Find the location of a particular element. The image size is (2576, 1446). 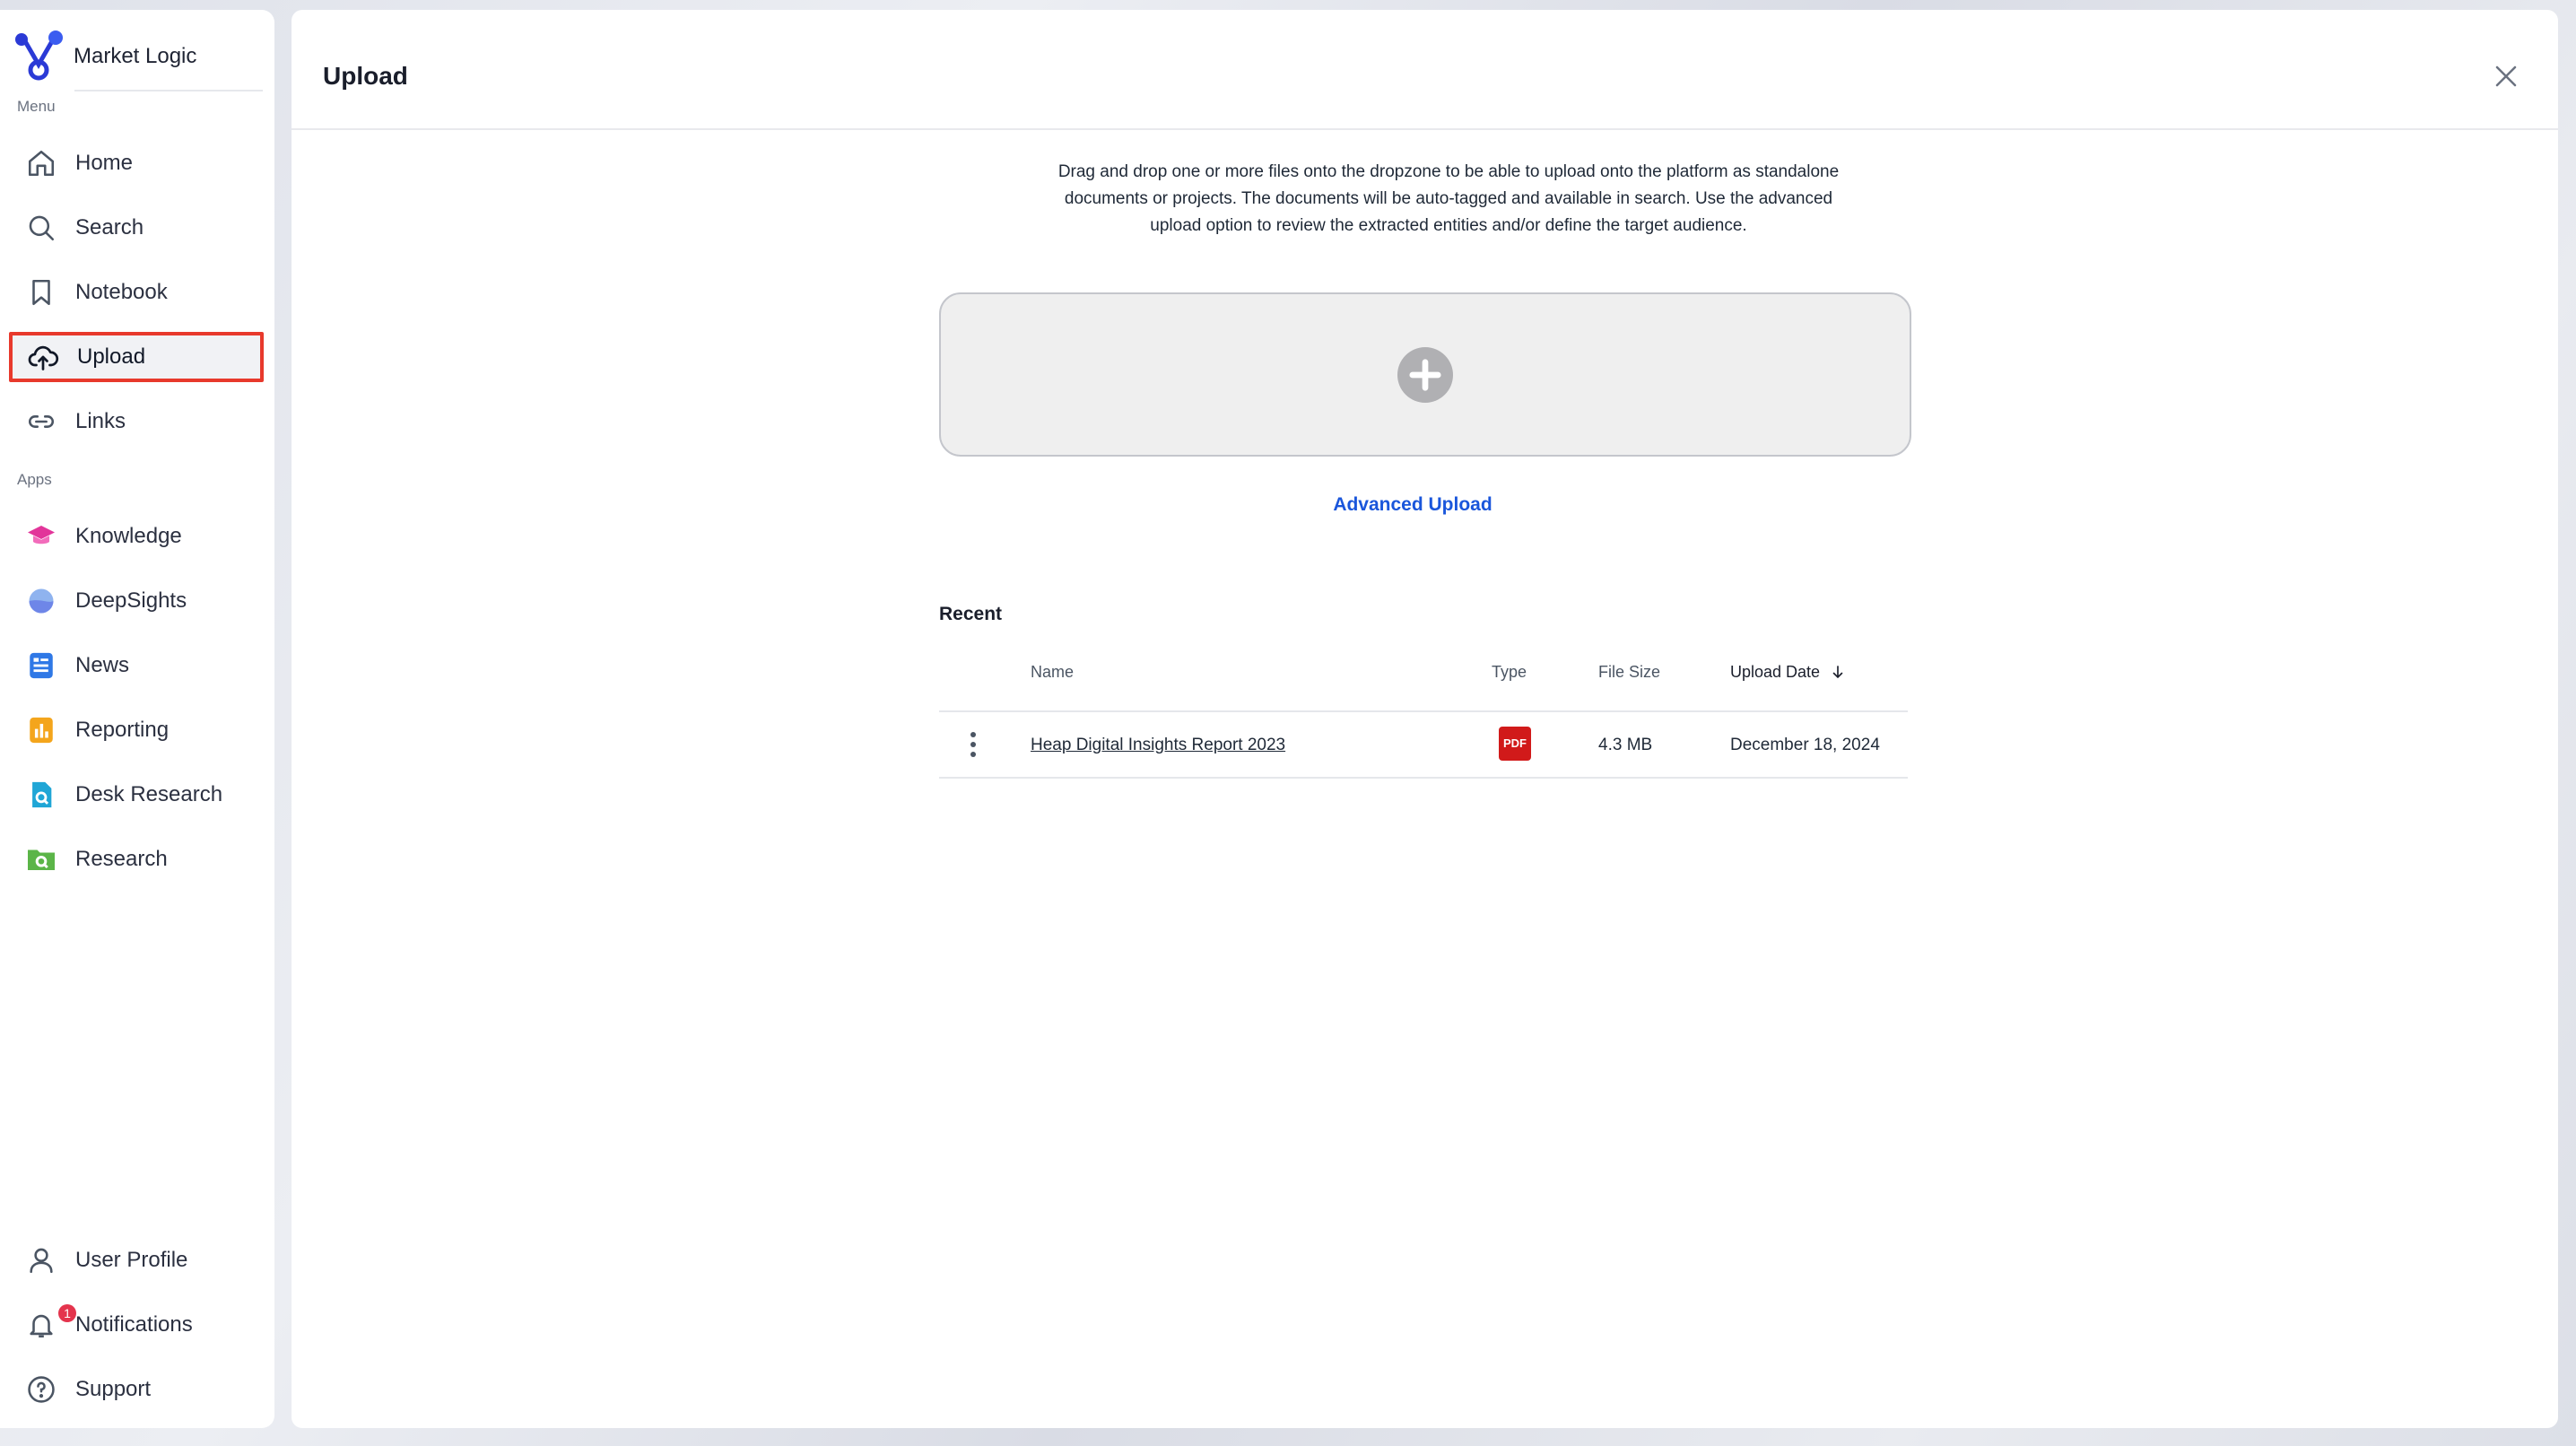

column-header-name: Name is located at coordinates (1052, 672).